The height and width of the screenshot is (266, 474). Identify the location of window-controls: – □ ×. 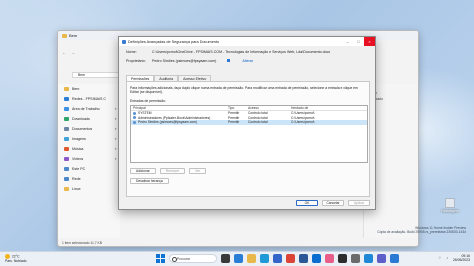
(358, 41).